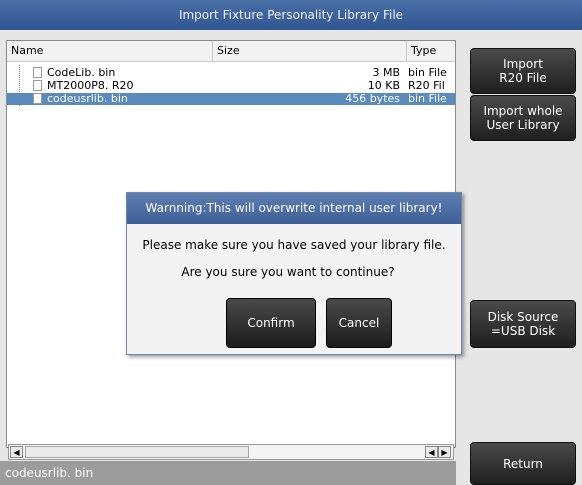  What do you see at coordinates (231, 73) in the screenshot?
I see `file-row: CodeLib. bin 3 MB bin File` at bounding box center [231, 73].